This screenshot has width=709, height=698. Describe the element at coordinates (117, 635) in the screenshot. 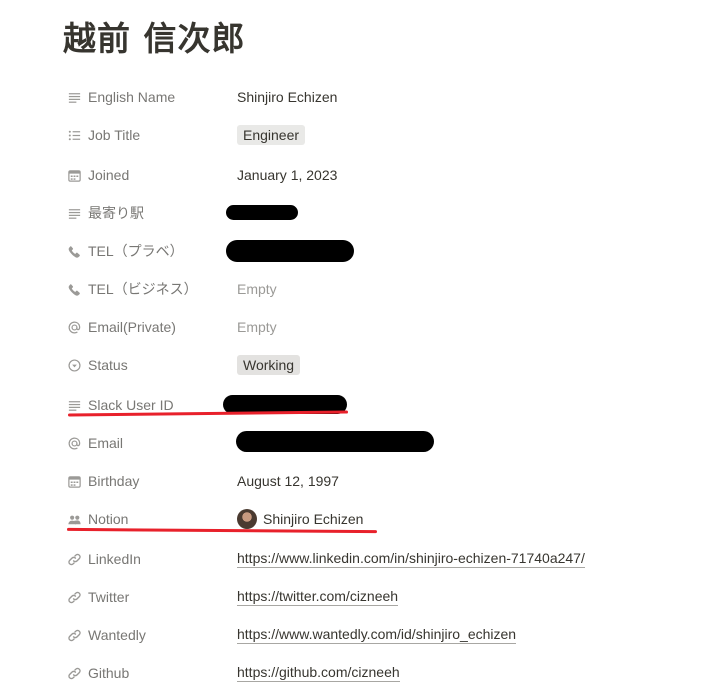

I see `property-label: Wantedly` at that location.